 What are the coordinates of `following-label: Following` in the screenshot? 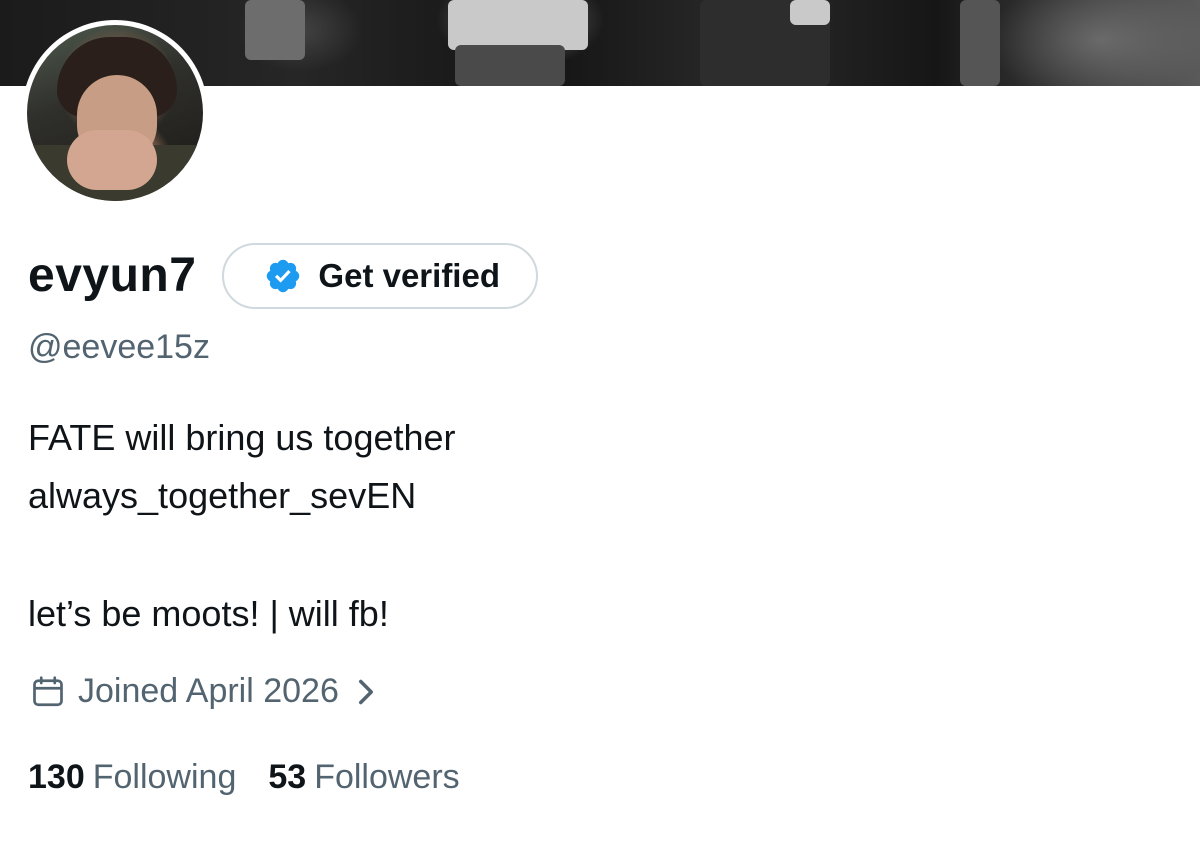 It's located at (164, 777).